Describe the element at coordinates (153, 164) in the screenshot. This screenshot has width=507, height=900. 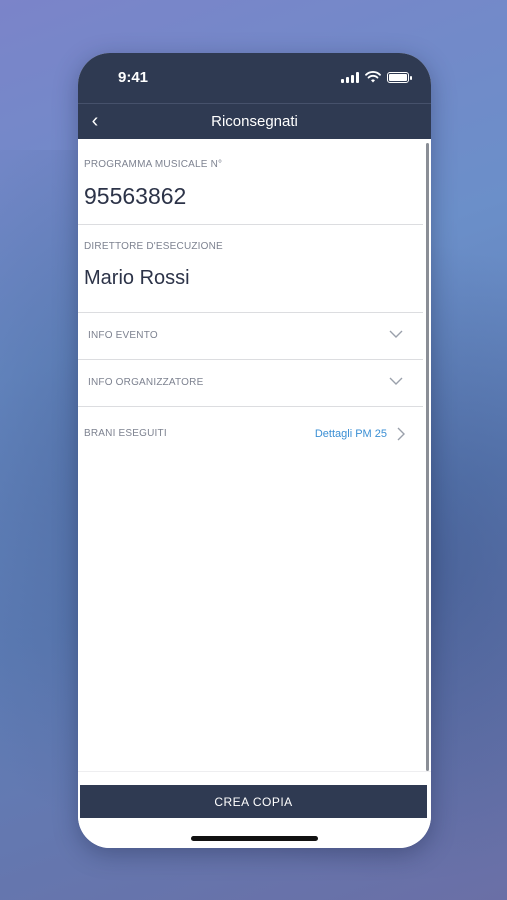
I see `program-number-label: PROGRAMMA MUSICALE N°` at that location.